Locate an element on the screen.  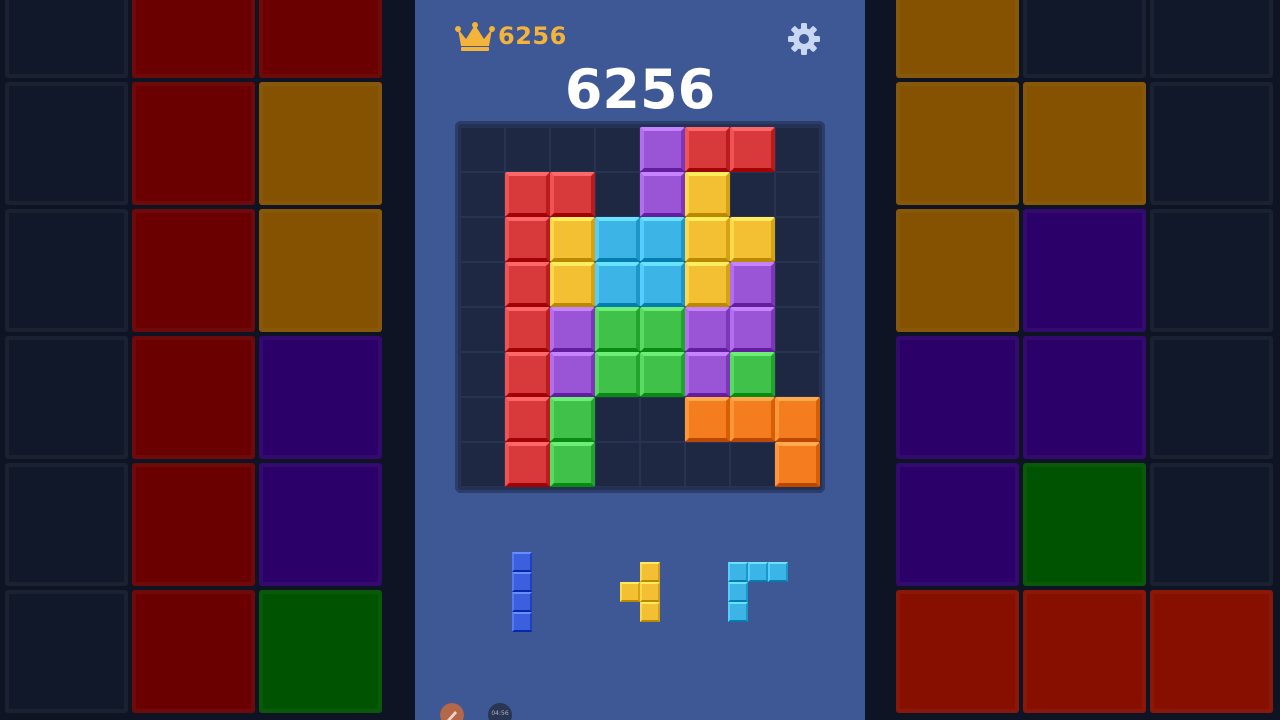
current-score: 6256 is located at coordinates (640, 89).